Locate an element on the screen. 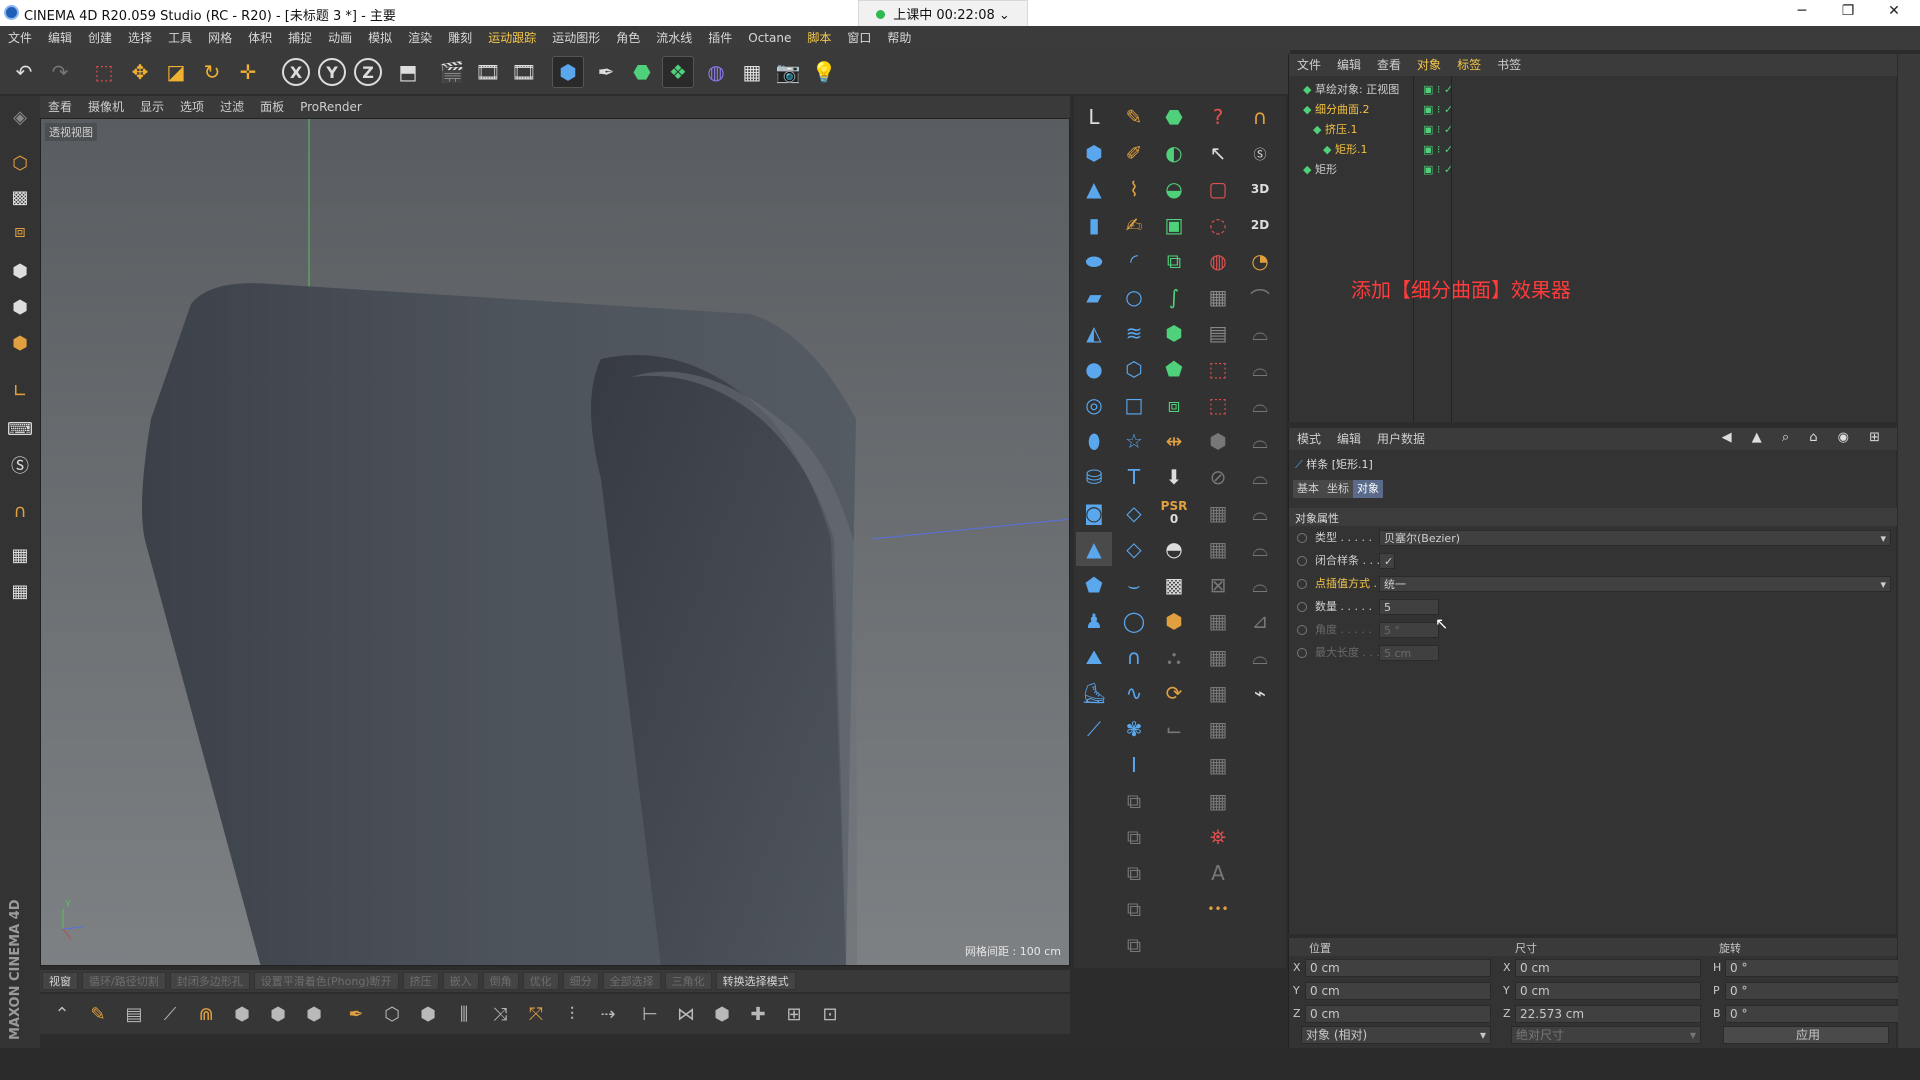  bot-icon: ⛯ is located at coordinates (1218, 837).